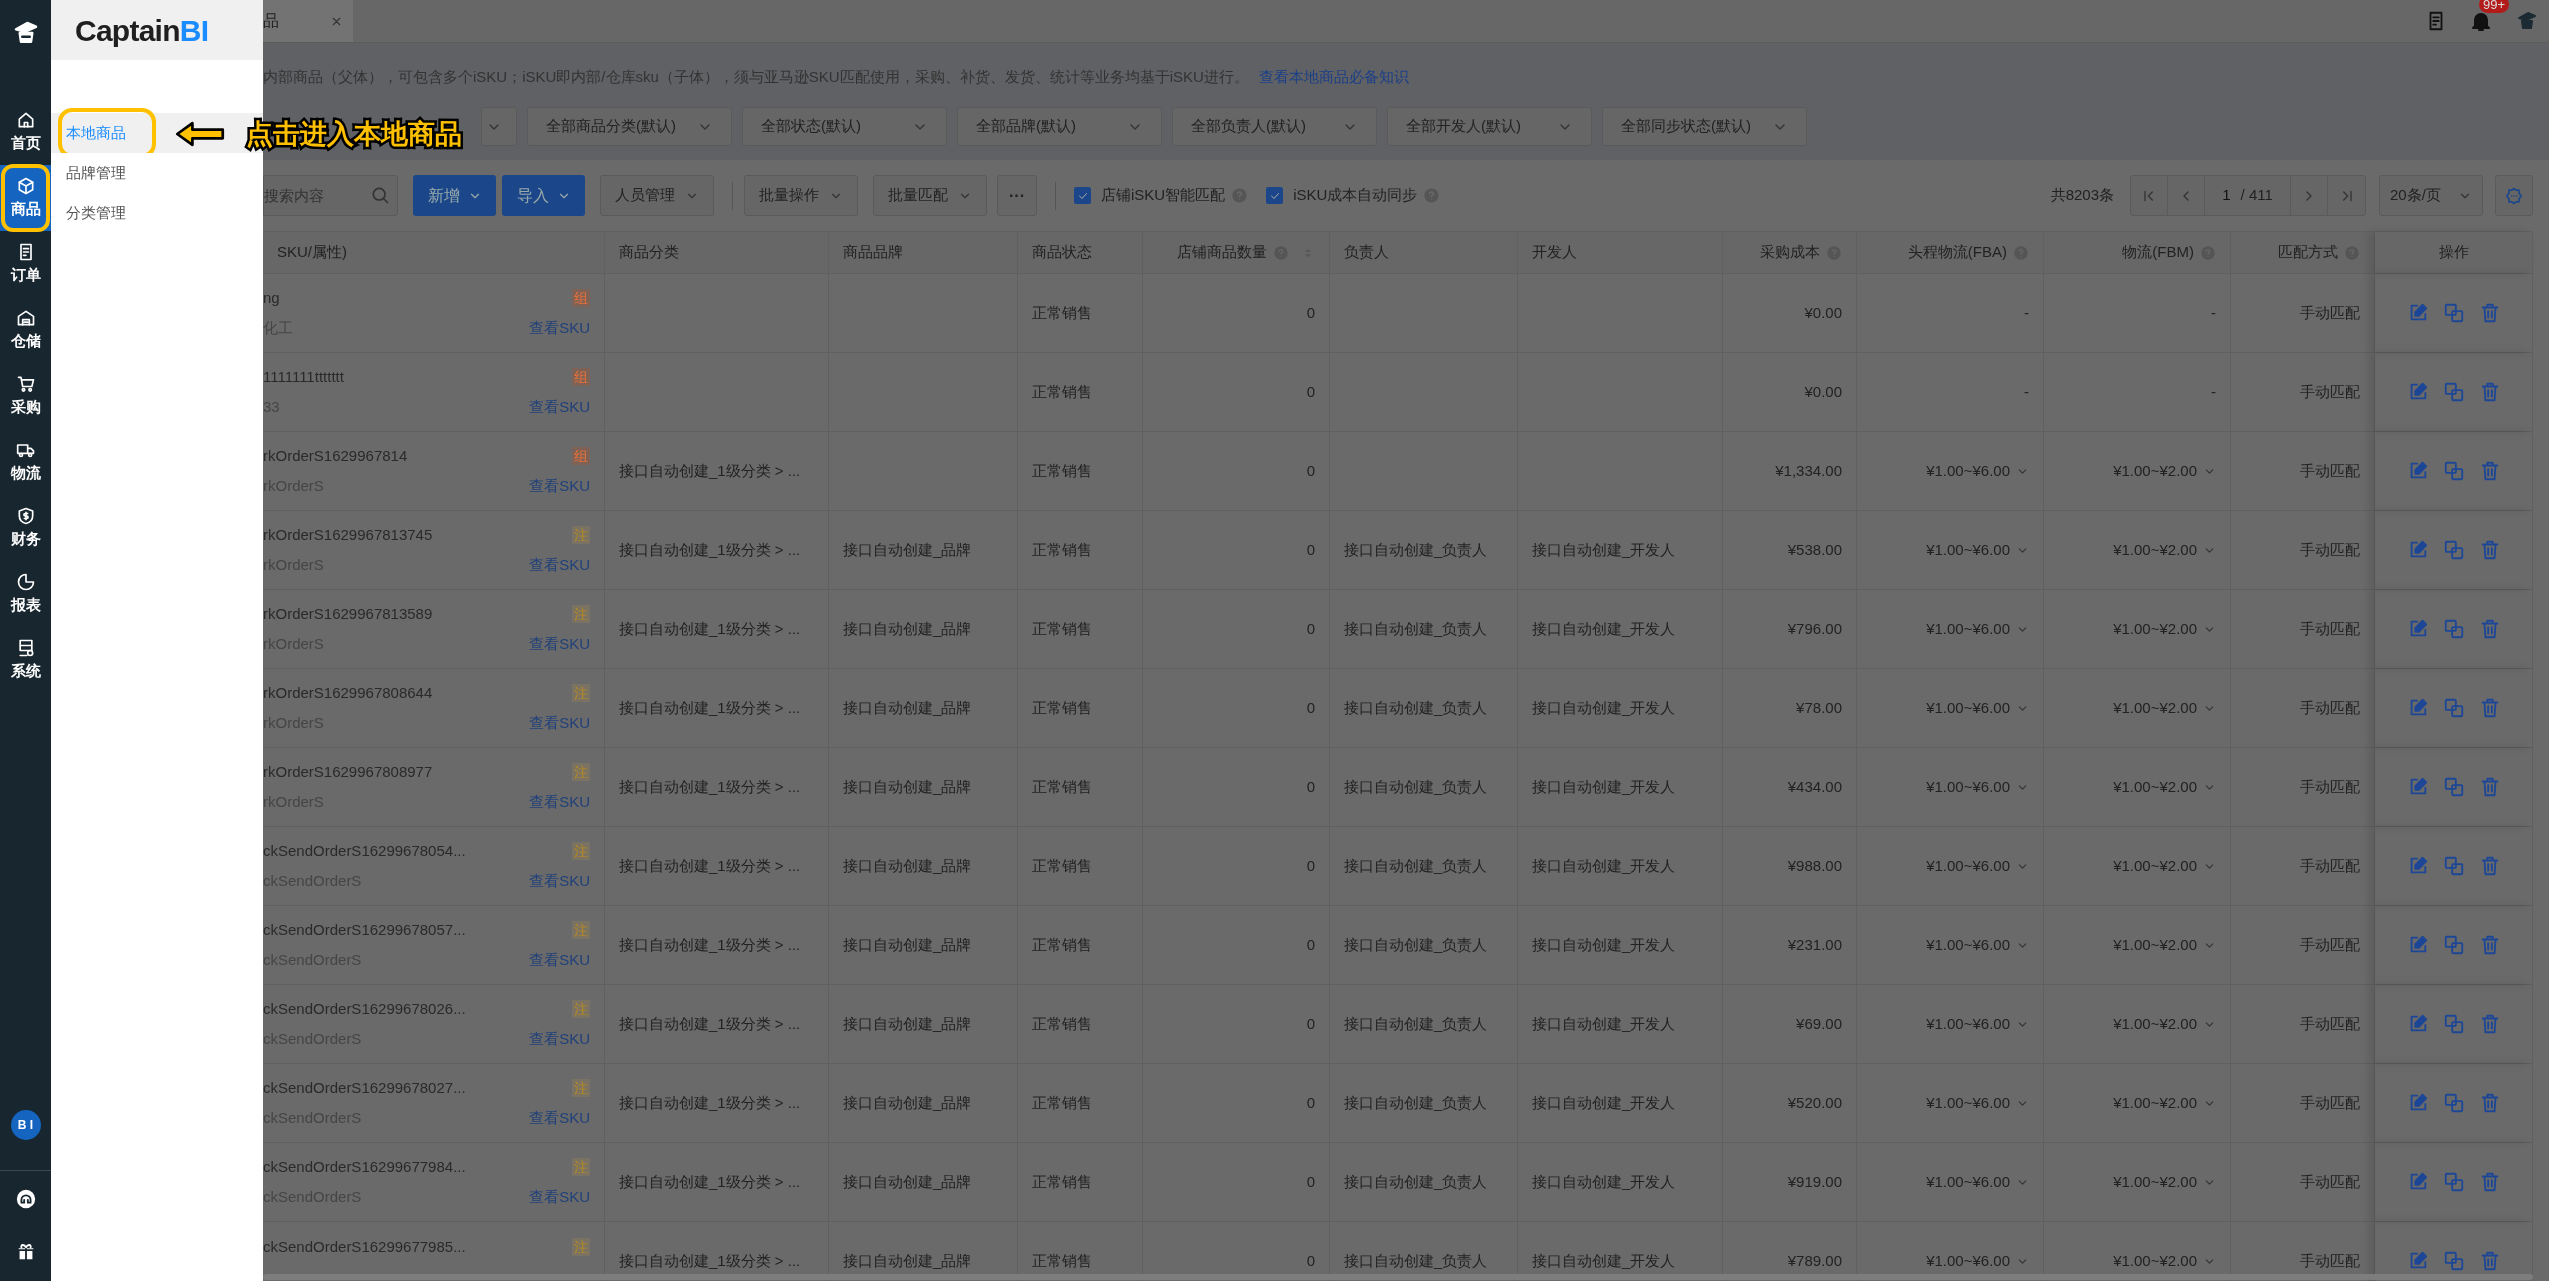 The image size is (2549, 1281). Describe the element at coordinates (1059, 126) in the screenshot. I see `filter-dropdown: 全部品牌(默认)` at that location.